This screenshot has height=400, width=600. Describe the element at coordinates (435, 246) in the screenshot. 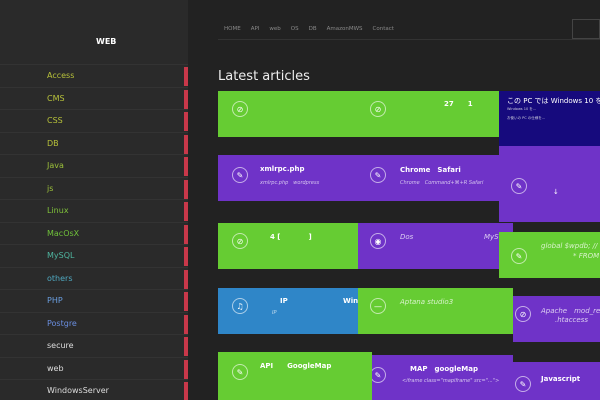

I see `article-tile: ◉ Dos MySQ` at that location.